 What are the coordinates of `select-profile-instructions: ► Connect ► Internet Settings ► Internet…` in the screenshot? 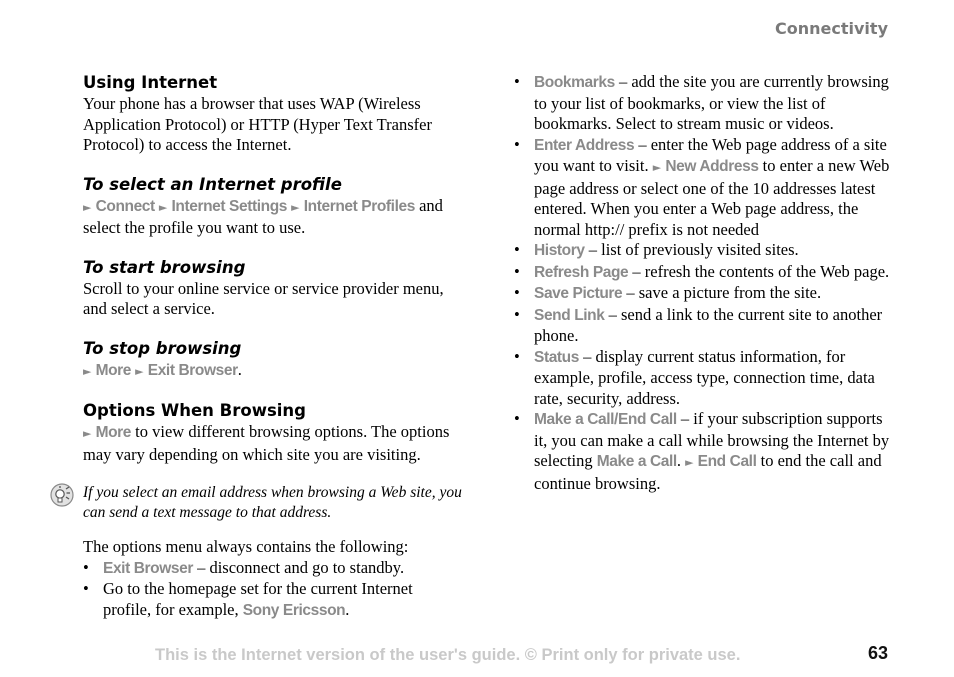 It's located at (273, 217).